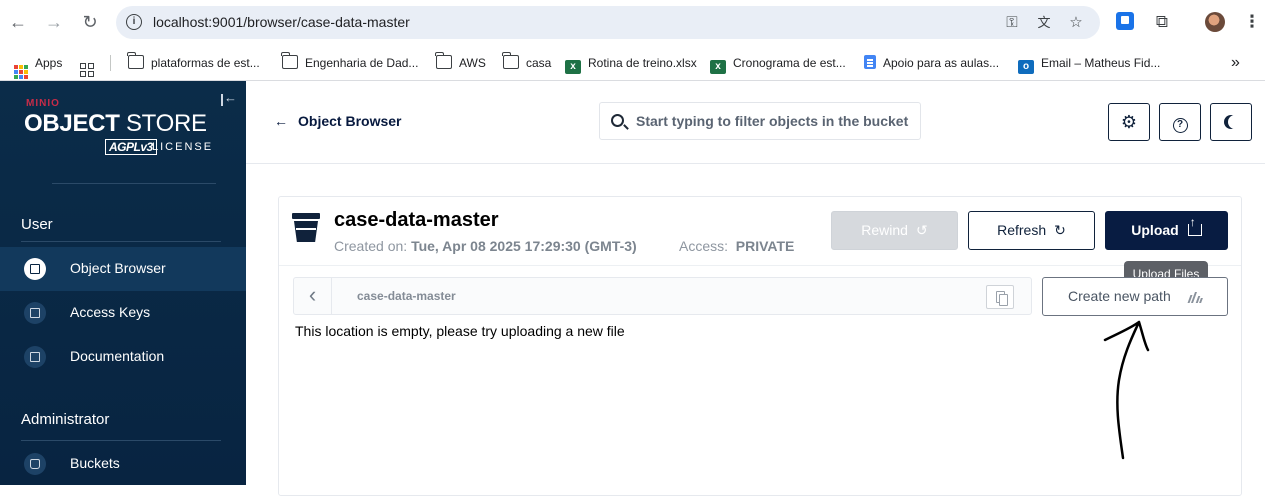 This screenshot has height=496, width=1265. I want to click on bookmark-tab-groups, so click(90, 65).